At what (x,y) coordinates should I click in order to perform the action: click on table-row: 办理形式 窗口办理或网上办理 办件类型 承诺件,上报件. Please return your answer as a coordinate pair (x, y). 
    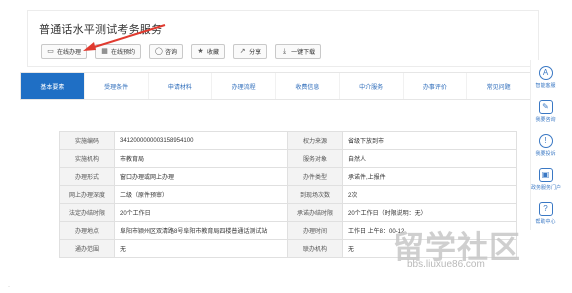
    Looking at the image, I should click on (288, 176).